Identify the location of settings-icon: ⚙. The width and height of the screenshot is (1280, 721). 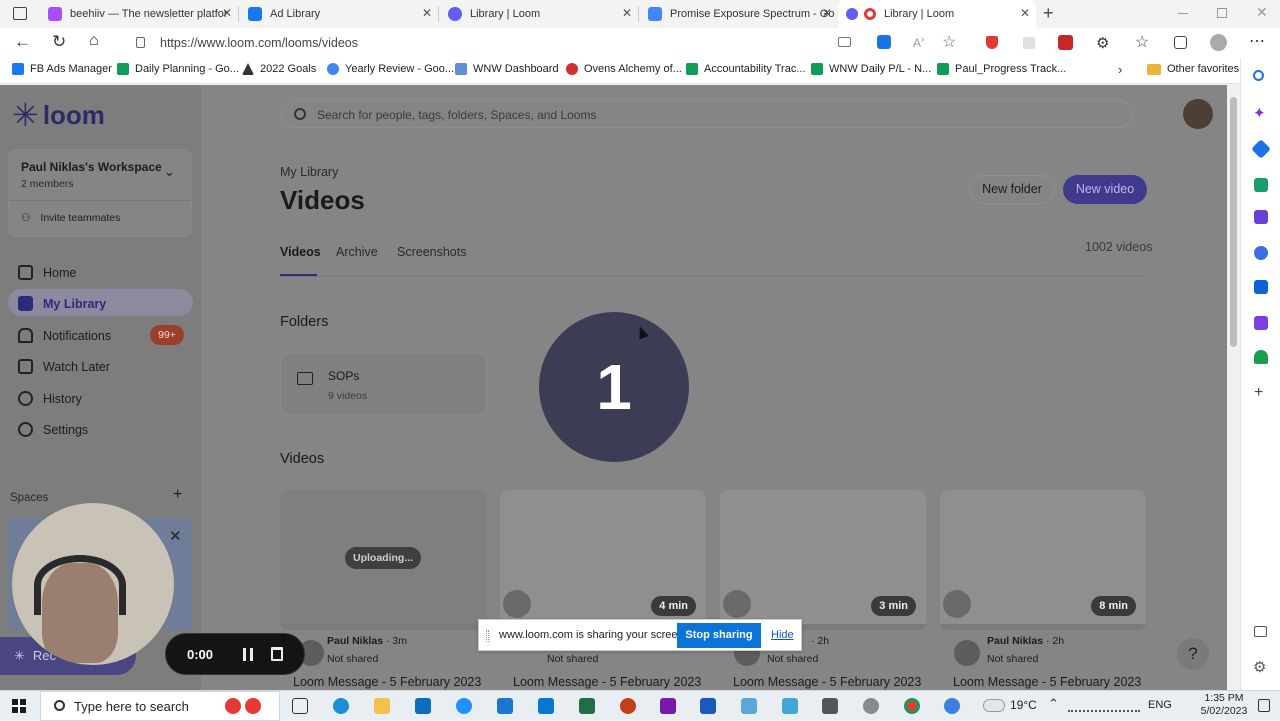
(1259, 667).